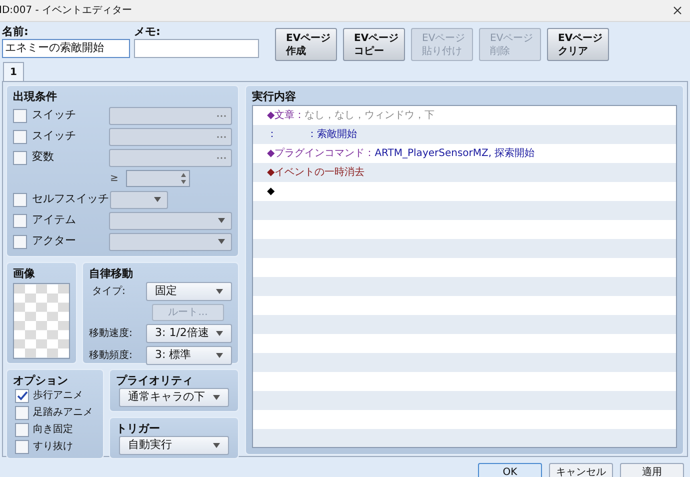  I want to click on dropdown: 自動実行, so click(174, 445).